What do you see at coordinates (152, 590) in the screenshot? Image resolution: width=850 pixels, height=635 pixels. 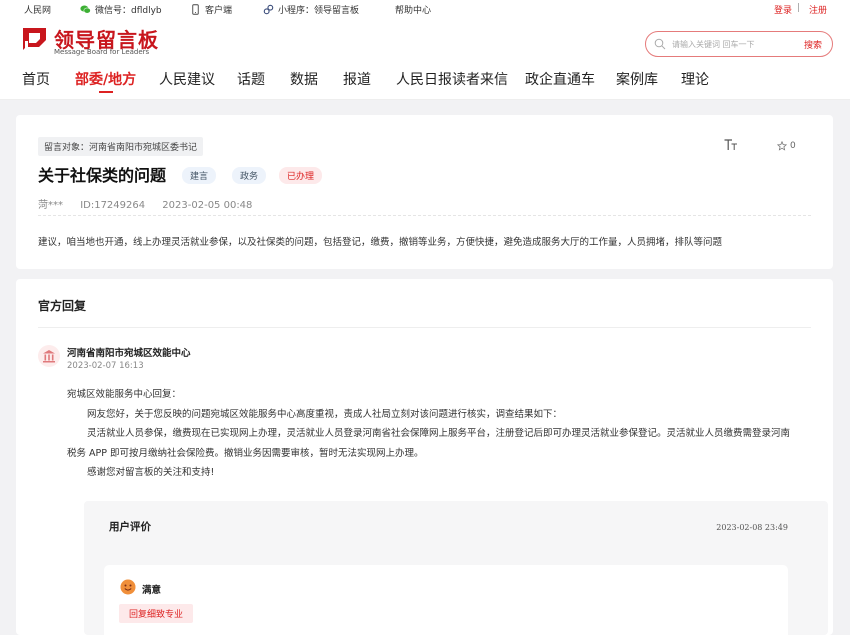 I see `rating-label: 满意` at bounding box center [152, 590].